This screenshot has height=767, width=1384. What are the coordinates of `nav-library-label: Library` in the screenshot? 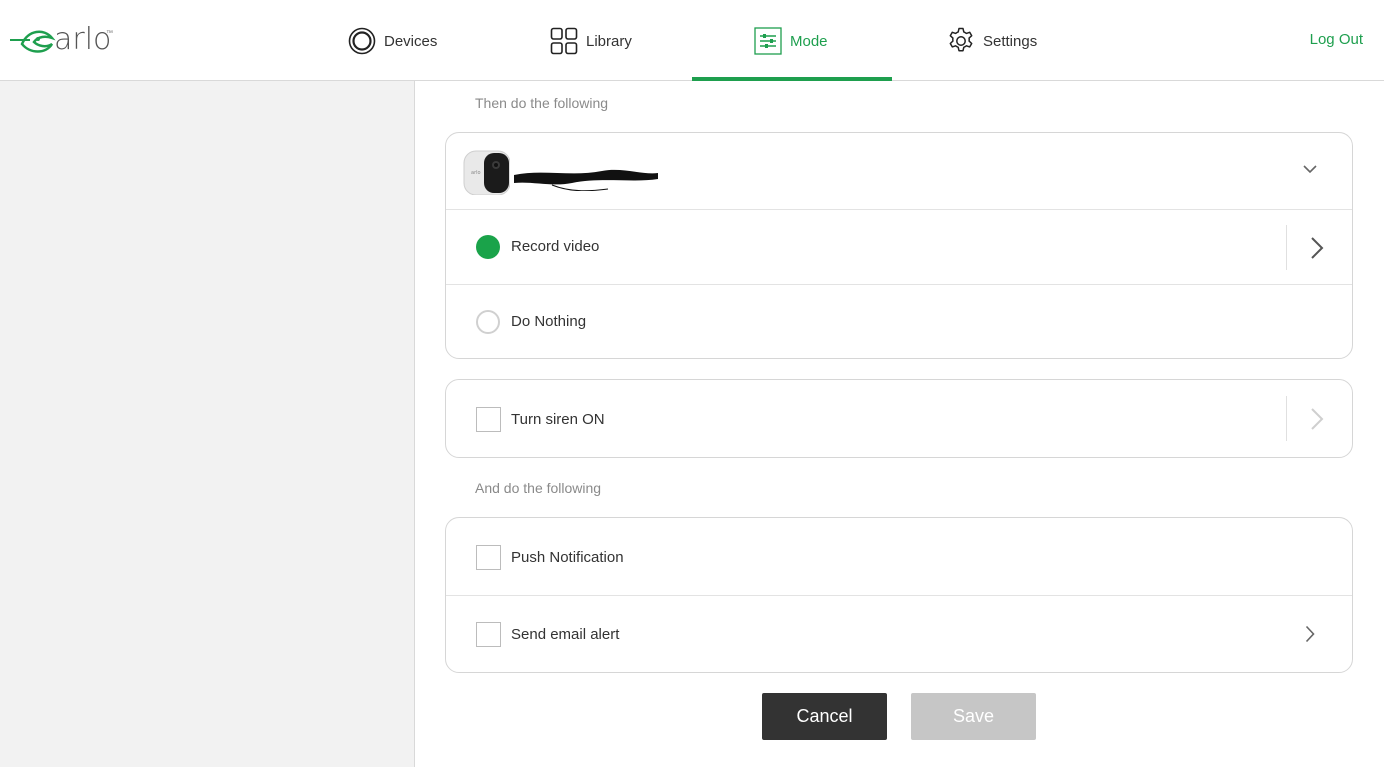 It's located at (609, 41).